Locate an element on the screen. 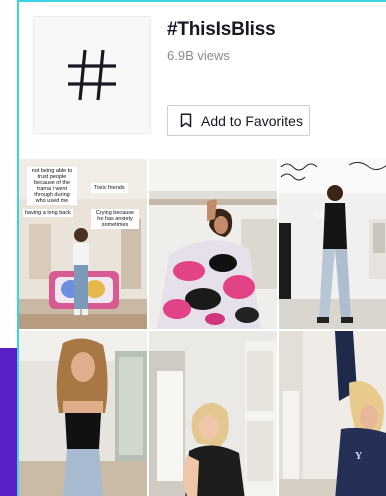  video-thumbnail-image: Y is located at coordinates (332, 413).